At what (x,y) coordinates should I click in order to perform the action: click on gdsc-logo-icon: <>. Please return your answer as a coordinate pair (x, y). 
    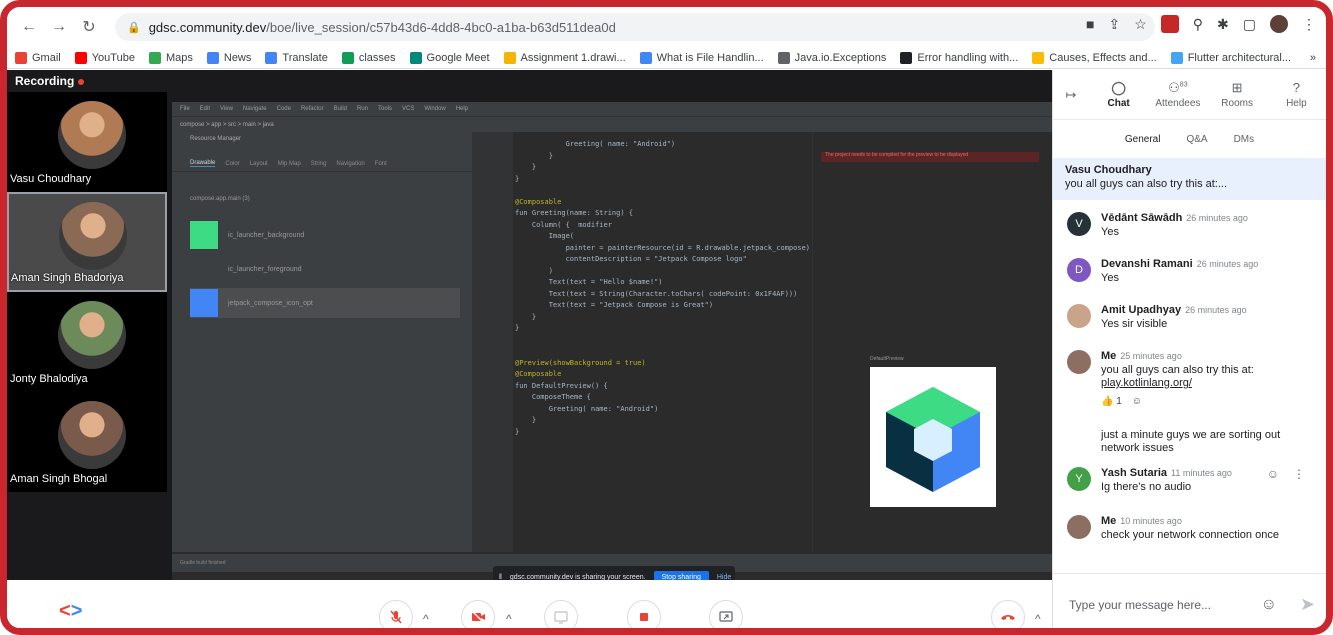
    Looking at the image, I should click on (71, 611).